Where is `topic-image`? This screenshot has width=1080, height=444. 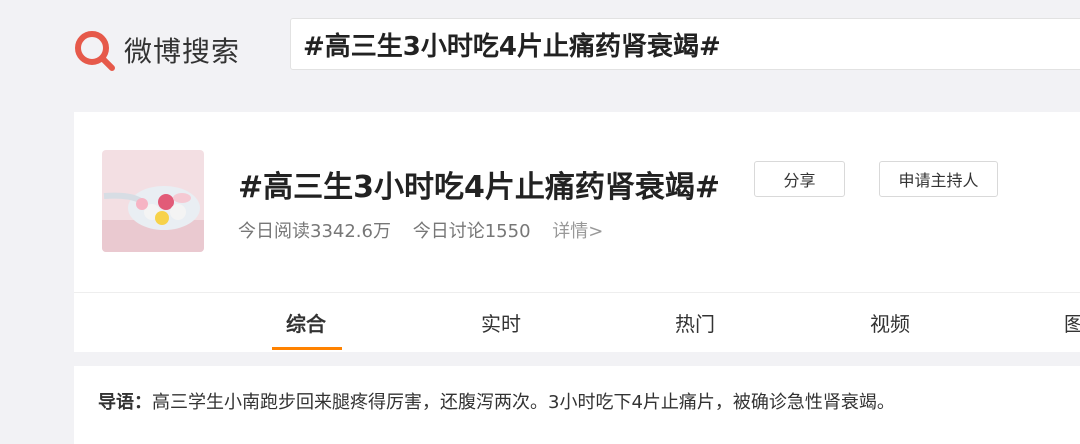 topic-image is located at coordinates (153, 201).